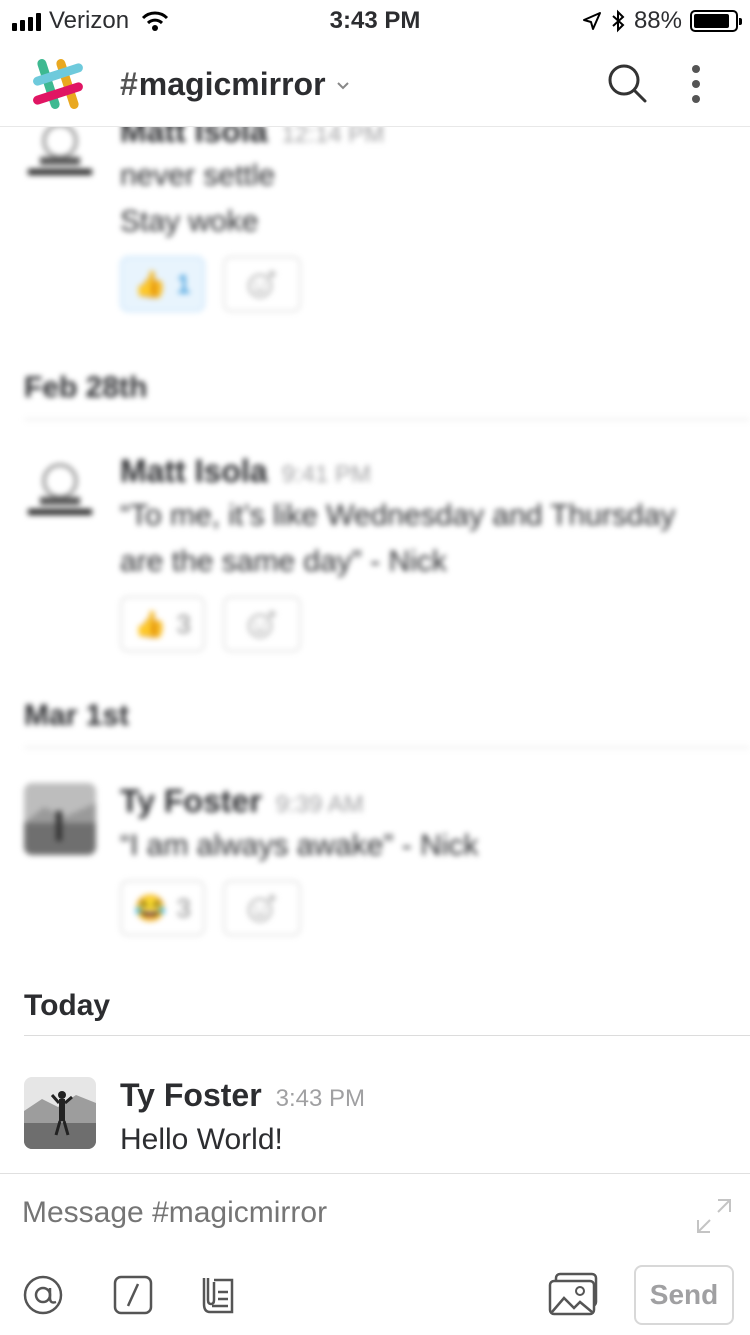 Image resolution: width=750 pixels, height=1335 pixels. I want to click on slack-logo-icon, so click(58, 84).